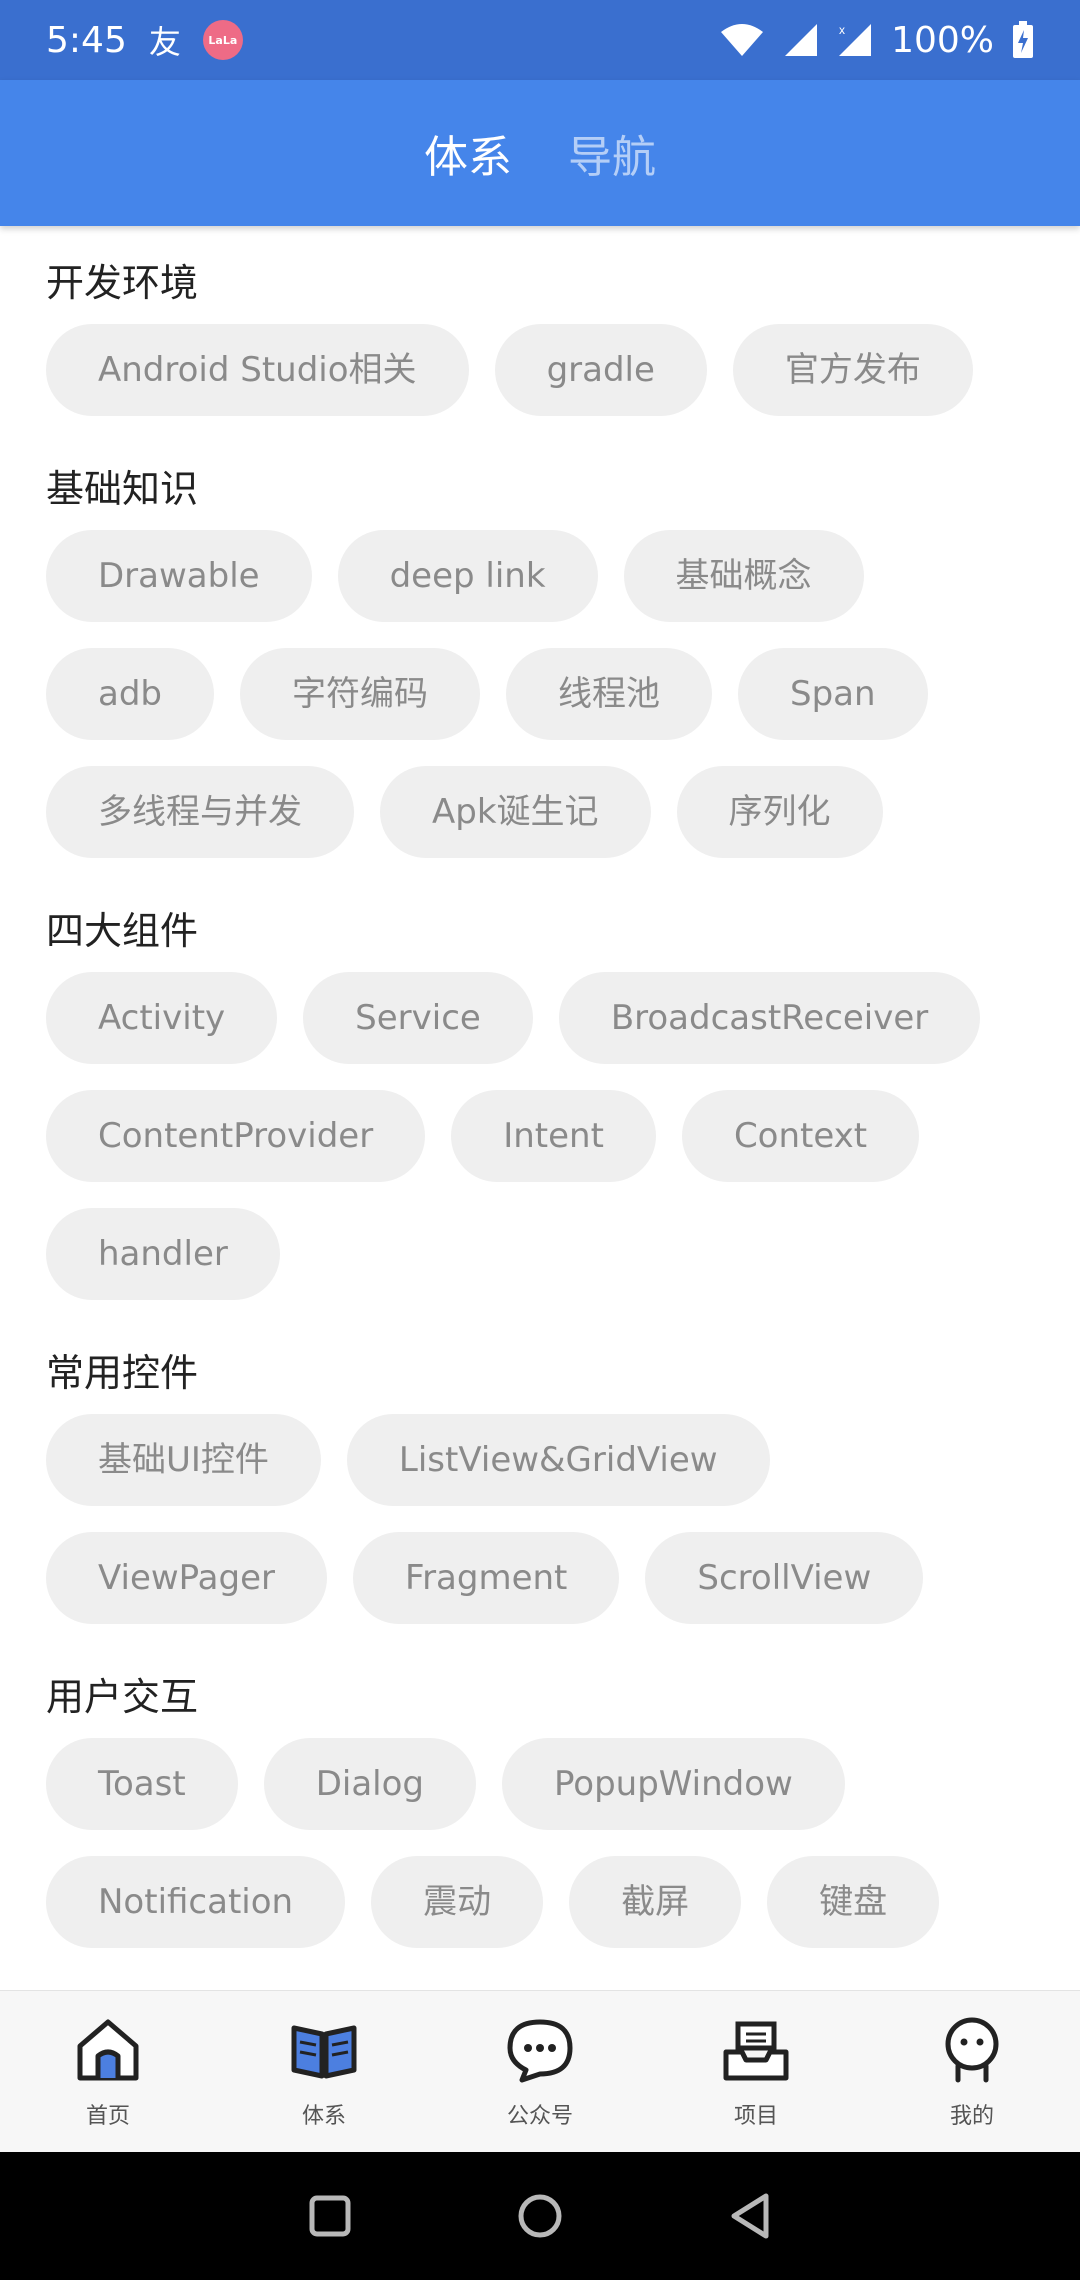 This screenshot has height=2280, width=1080. I want to click on chip-context: Context, so click(800, 1136).